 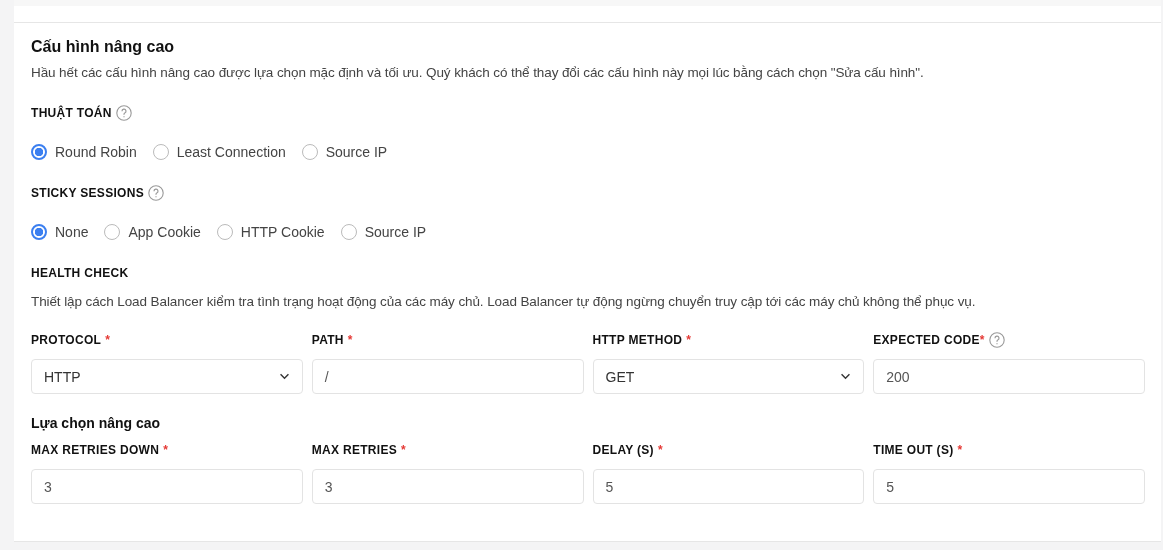 What do you see at coordinates (66, 340) in the screenshot?
I see `field-label: PROTOCOL` at bounding box center [66, 340].